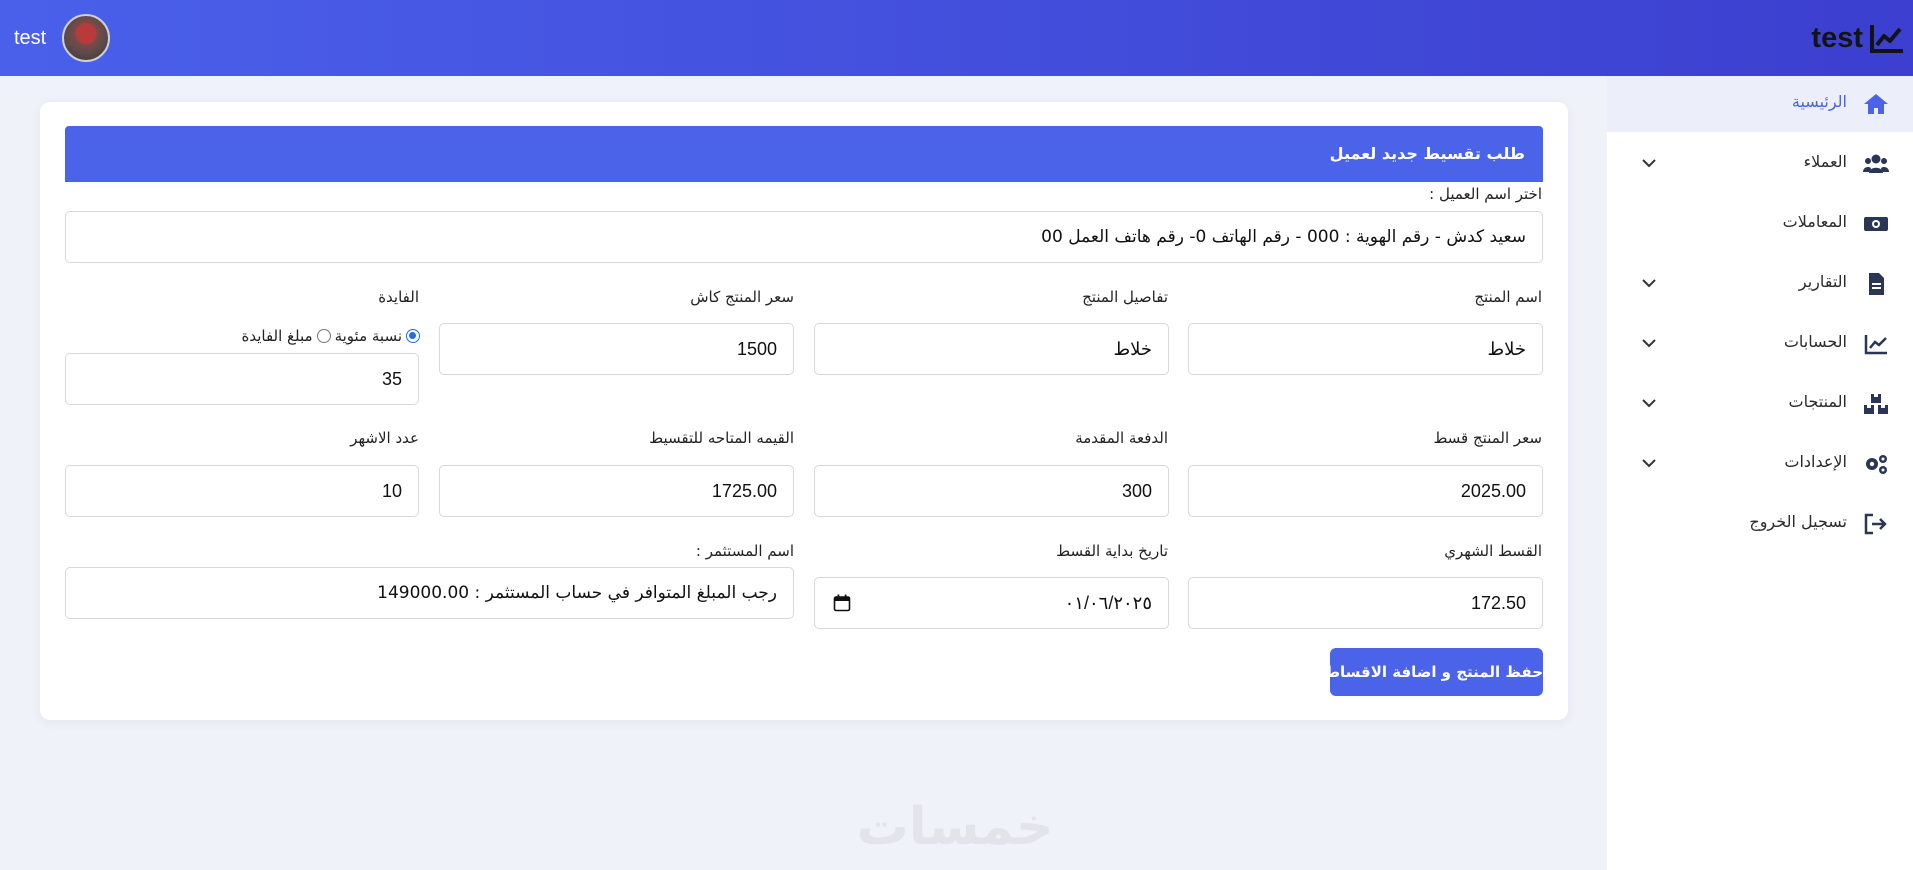 The image size is (1913, 870). What do you see at coordinates (1112, 551) in the screenshot?
I see `start-date-label: تاريخ بداية القسط` at bounding box center [1112, 551].